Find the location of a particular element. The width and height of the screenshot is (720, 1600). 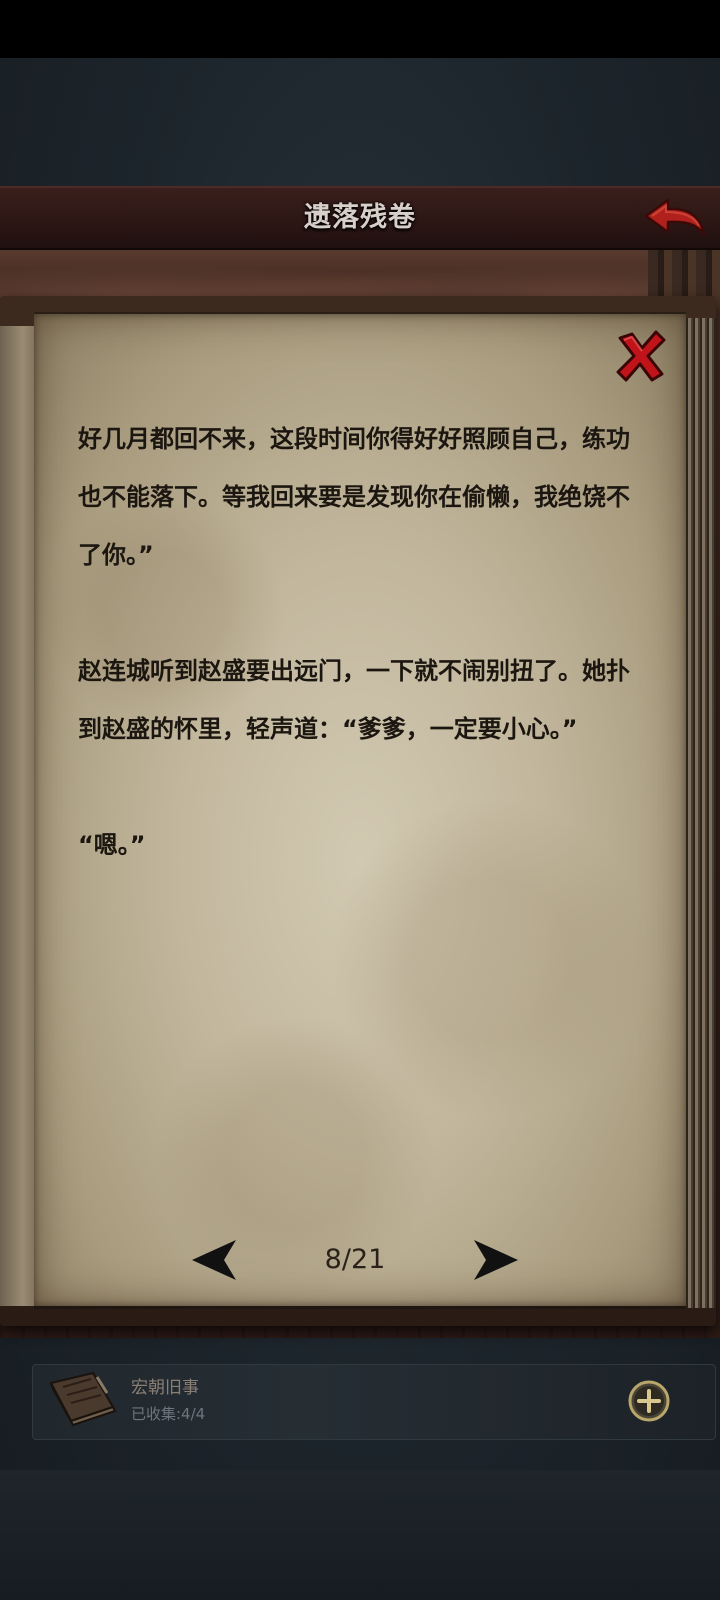

next-page-button is located at coordinates (496, 1260).